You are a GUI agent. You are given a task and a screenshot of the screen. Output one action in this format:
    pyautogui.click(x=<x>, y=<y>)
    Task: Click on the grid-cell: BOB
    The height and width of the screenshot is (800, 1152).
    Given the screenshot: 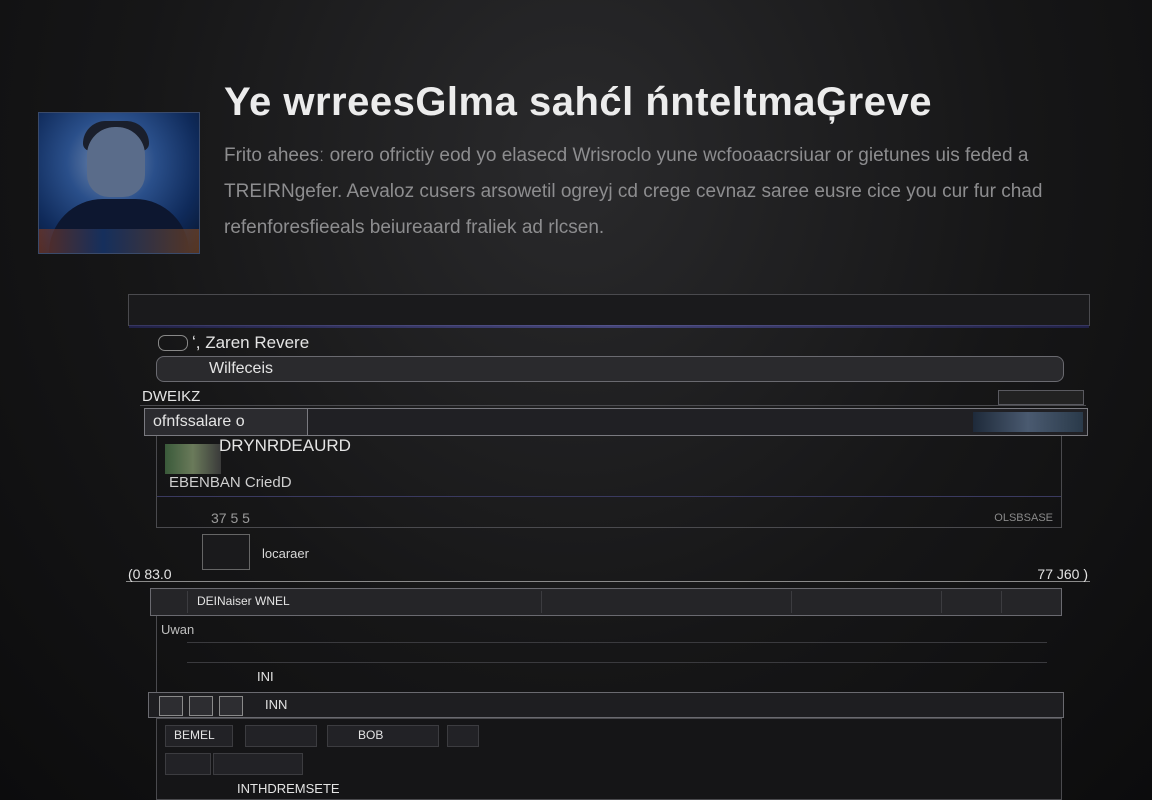 What is the action you would take?
    pyautogui.click(x=383, y=736)
    